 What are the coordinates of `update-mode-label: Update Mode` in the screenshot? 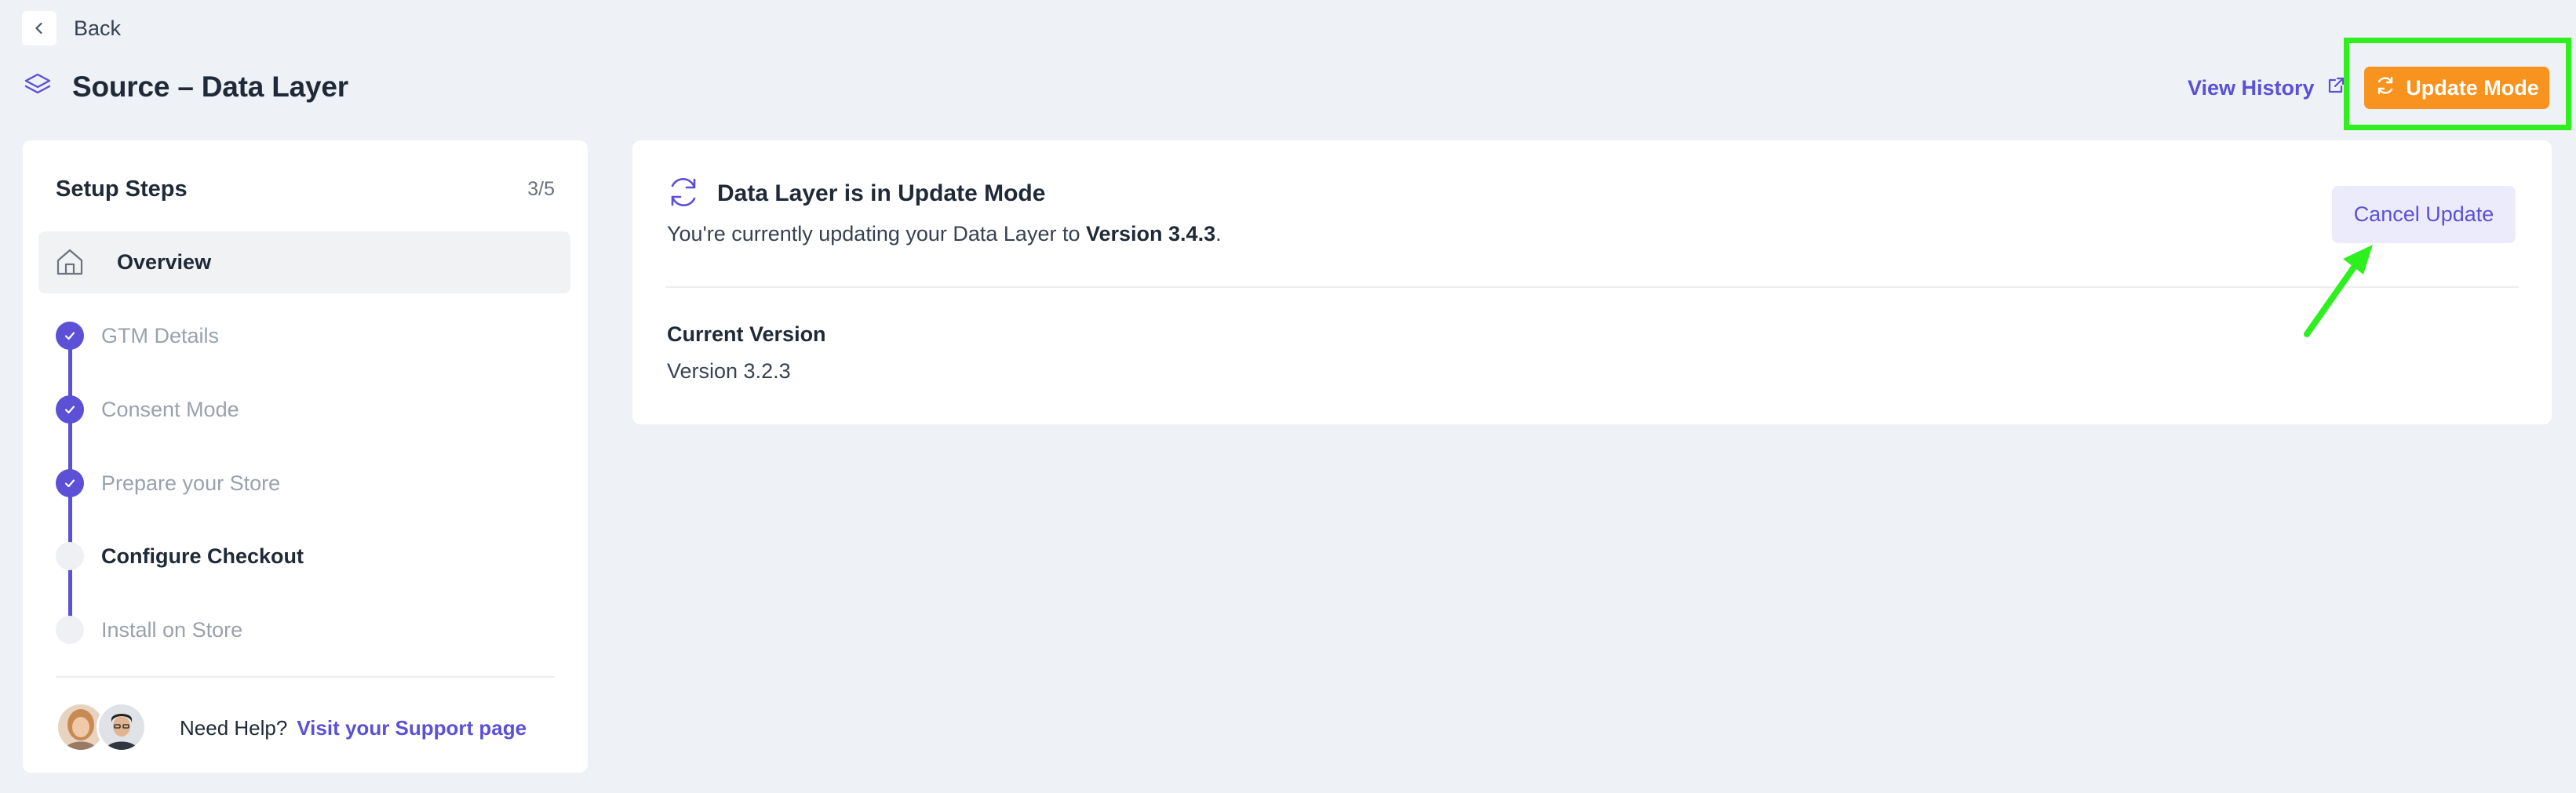 It's located at (2472, 87).